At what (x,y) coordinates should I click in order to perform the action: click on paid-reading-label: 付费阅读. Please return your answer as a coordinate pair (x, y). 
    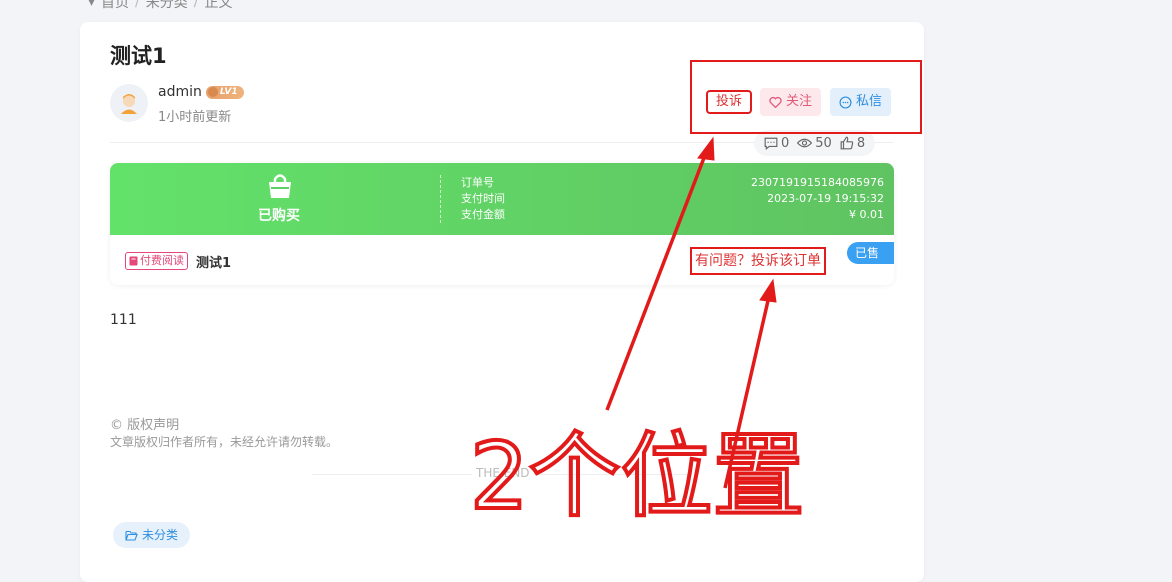
    Looking at the image, I should click on (162, 260).